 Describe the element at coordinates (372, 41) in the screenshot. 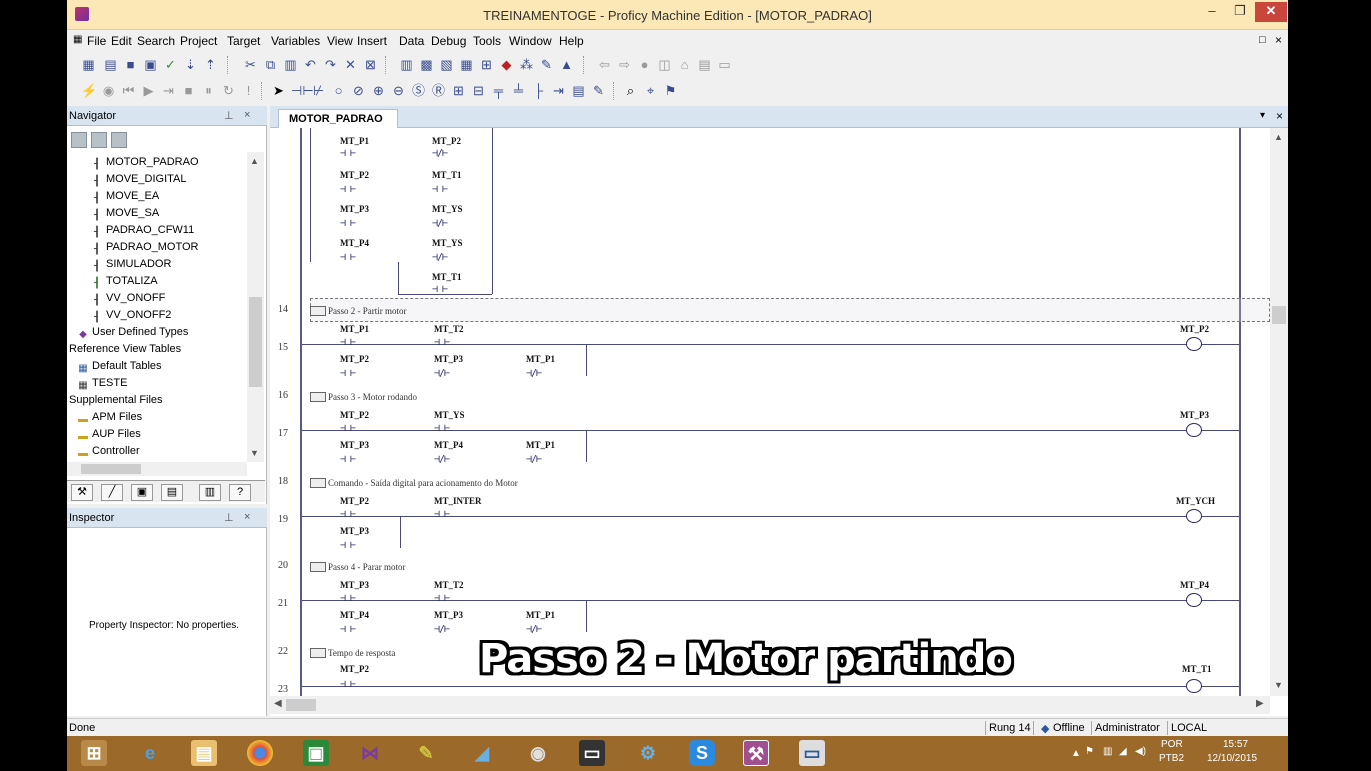

I see `menu-insert: Insert` at that location.